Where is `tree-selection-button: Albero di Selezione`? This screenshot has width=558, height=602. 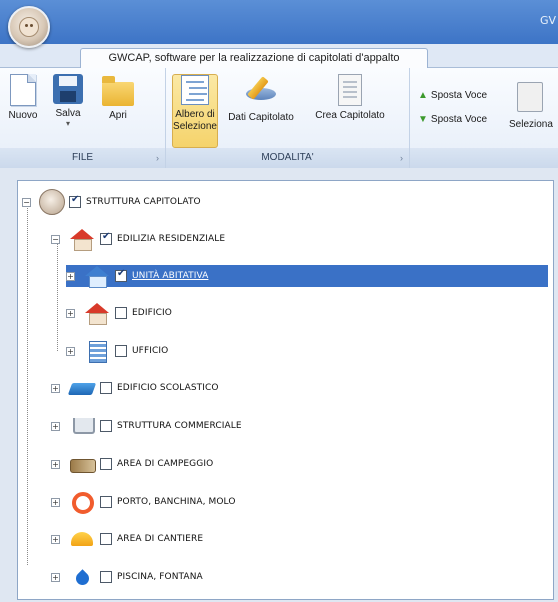
tree-selection-button: Albero di Selezione is located at coordinates (195, 111).